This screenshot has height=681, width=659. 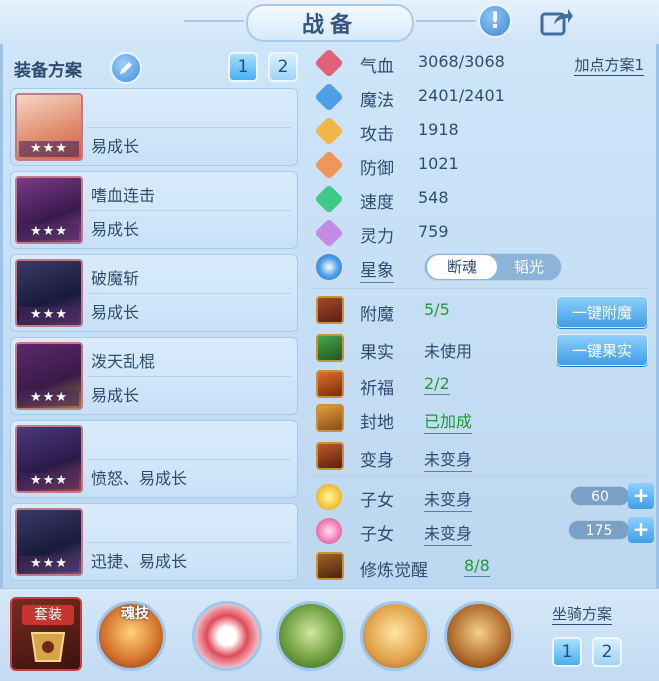 What do you see at coordinates (479, 385) in the screenshot?
I see `enhance-blessing: 祈福 2/2` at bounding box center [479, 385].